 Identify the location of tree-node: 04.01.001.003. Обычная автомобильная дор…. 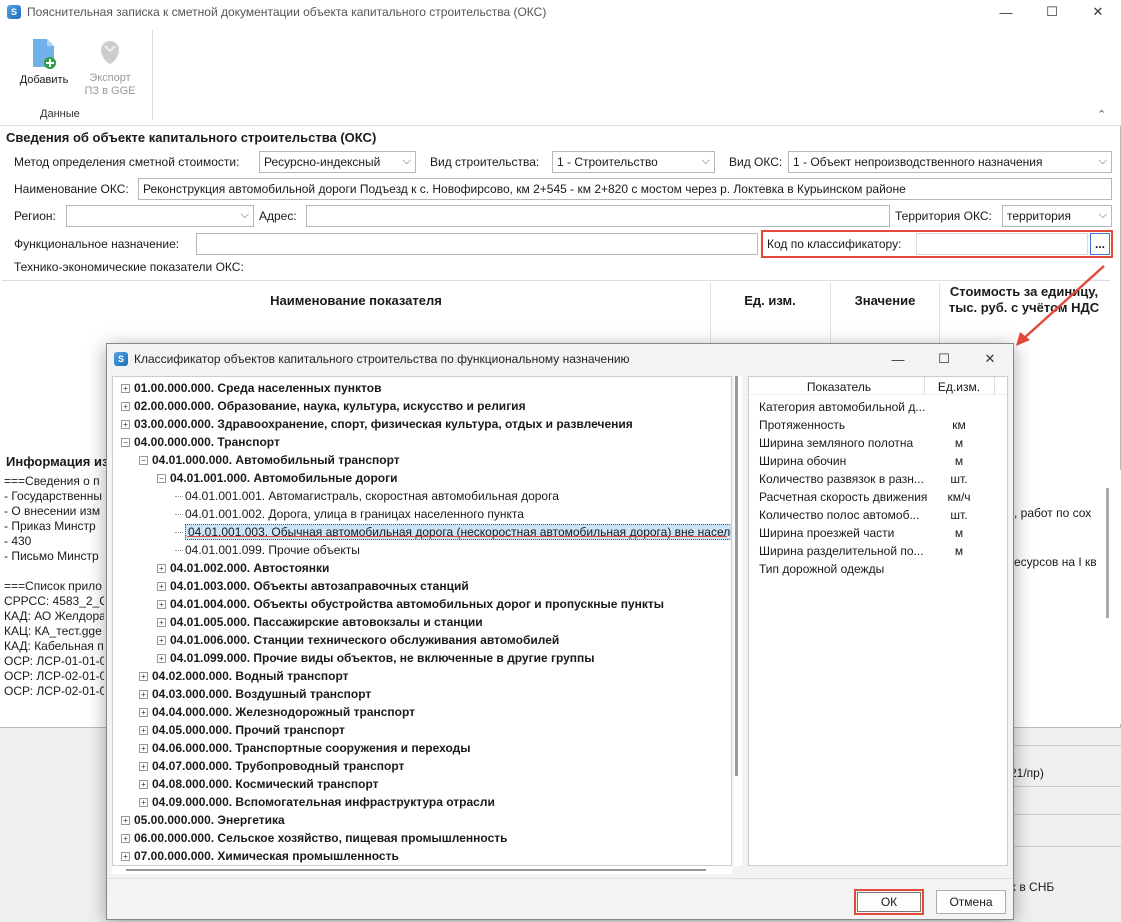
(453, 532).